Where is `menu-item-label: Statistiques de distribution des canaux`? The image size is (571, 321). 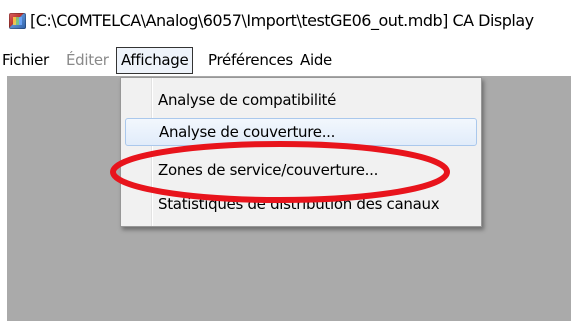
menu-item-label: Statistiques de distribution des canaux is located at coordinates (299, 204).